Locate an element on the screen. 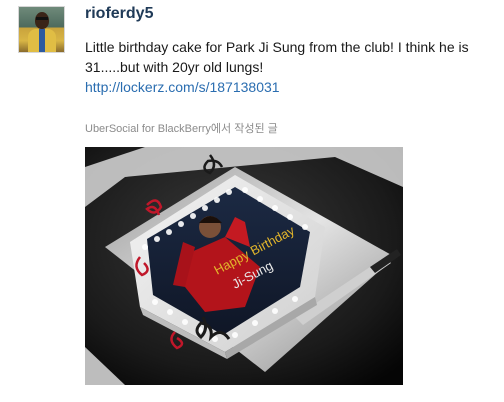 The height and width of the screenshot is (402, 504). tweet-link: http://lockerz.com/s/187138031 is located at coordinates (290, 87).